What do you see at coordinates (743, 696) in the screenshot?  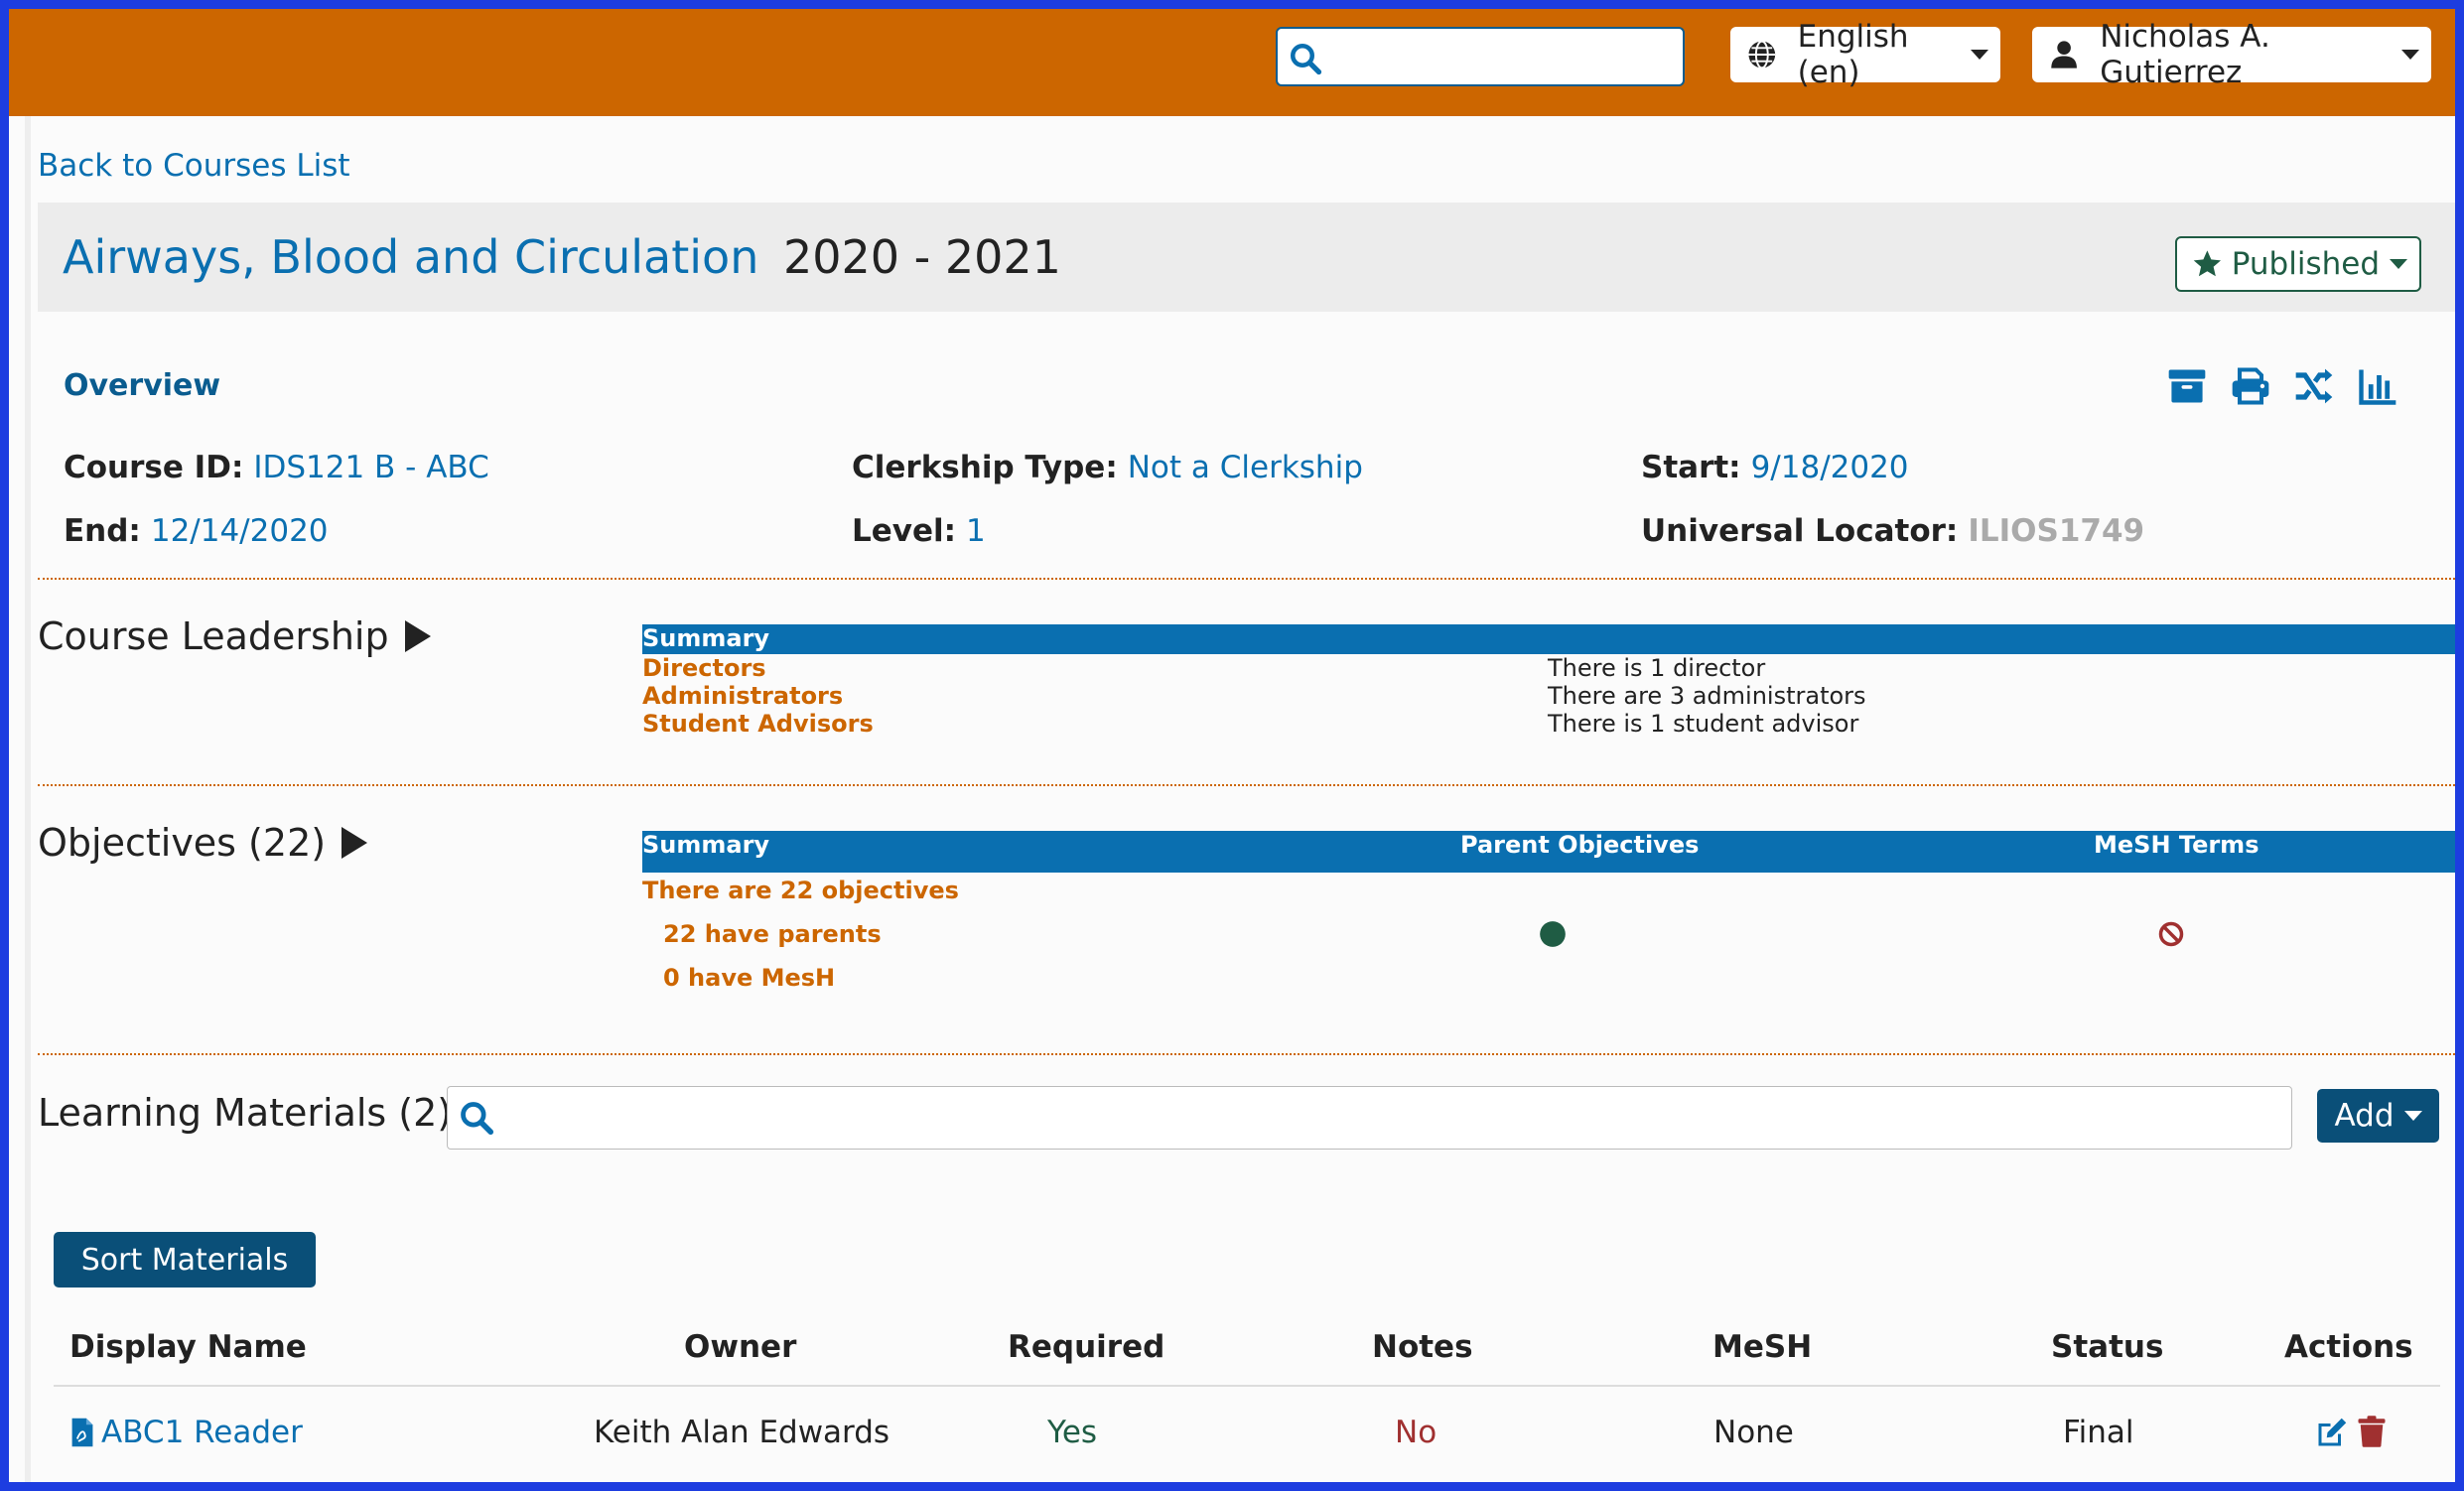 I see `leadership-administrators-label: Administrators` at bounding box center [743, 696].